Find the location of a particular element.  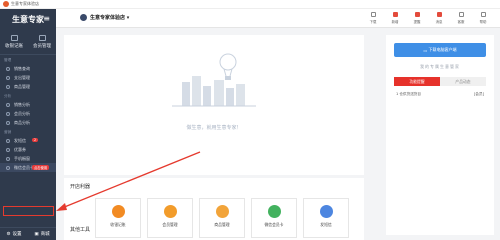

mall-button: ▣ 商城 is located at coordinates (42, 234).